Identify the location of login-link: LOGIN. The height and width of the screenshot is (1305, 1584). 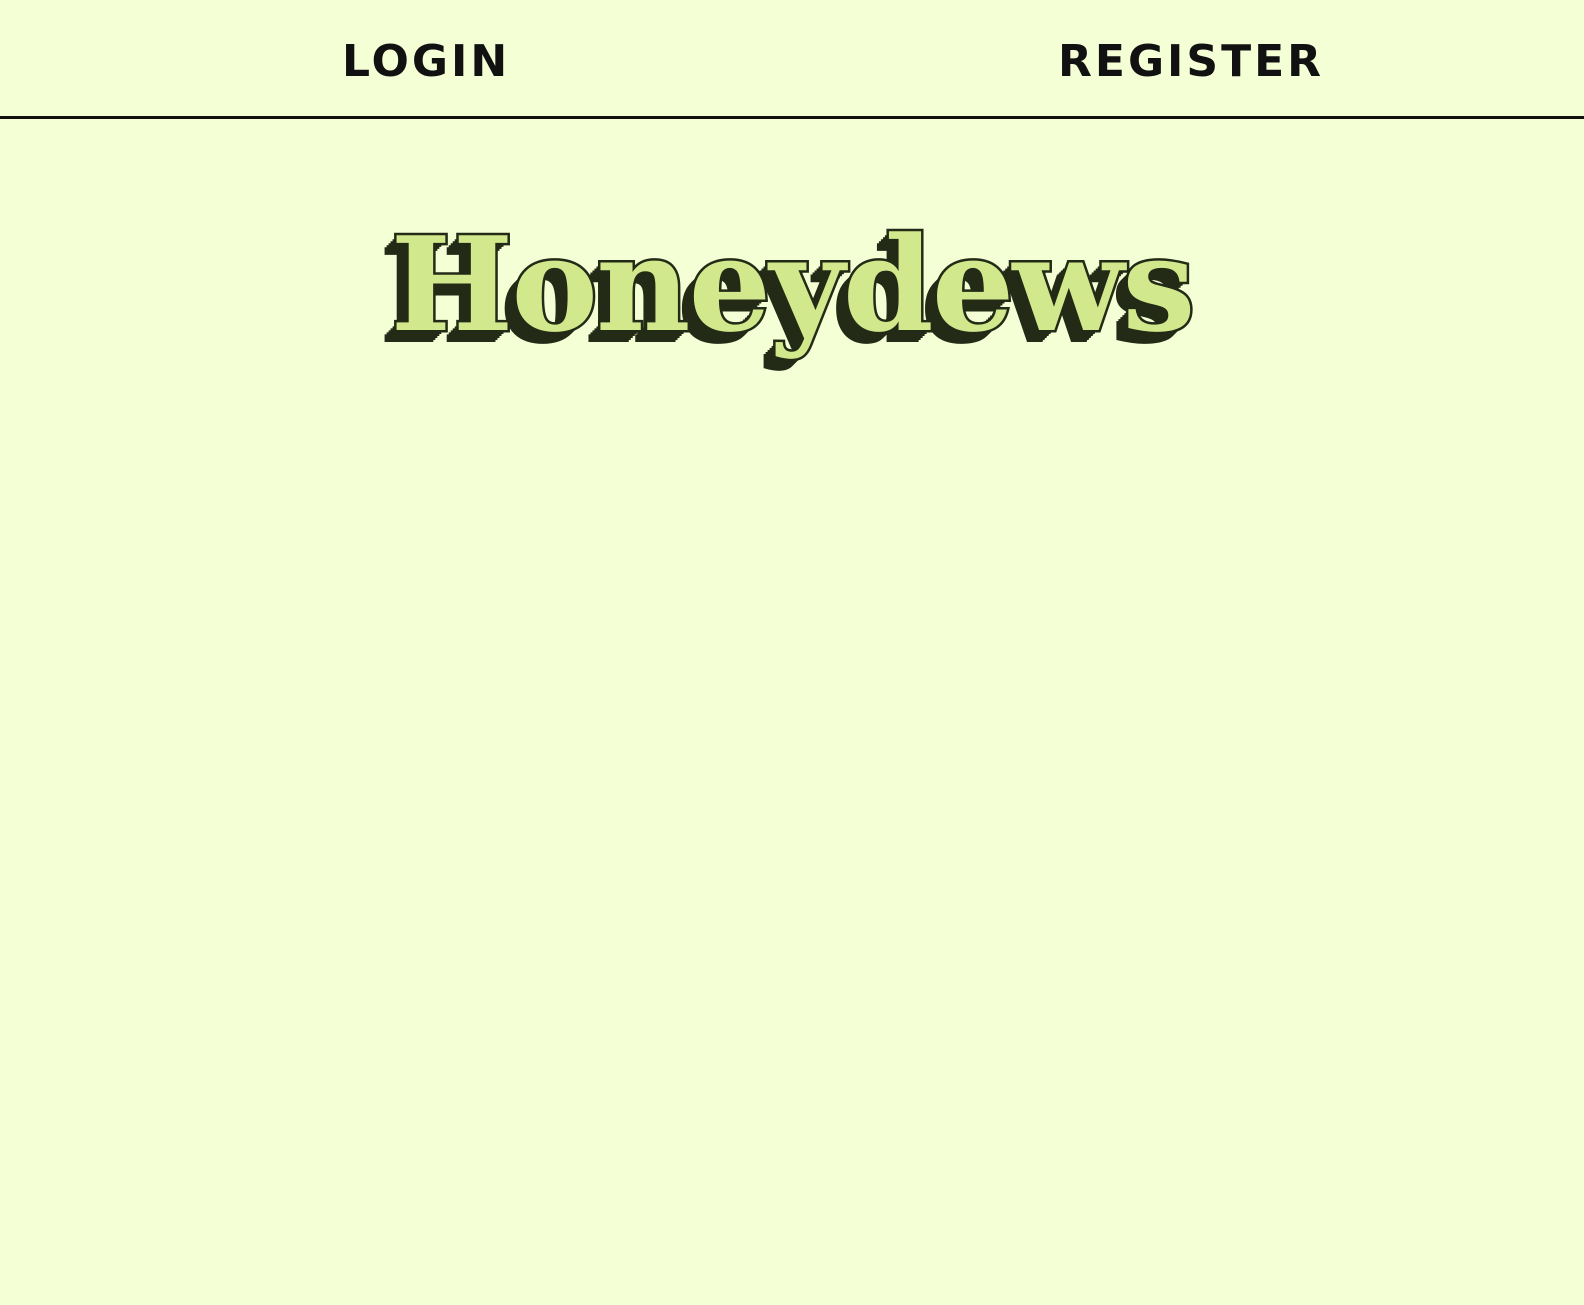
(426, 62).